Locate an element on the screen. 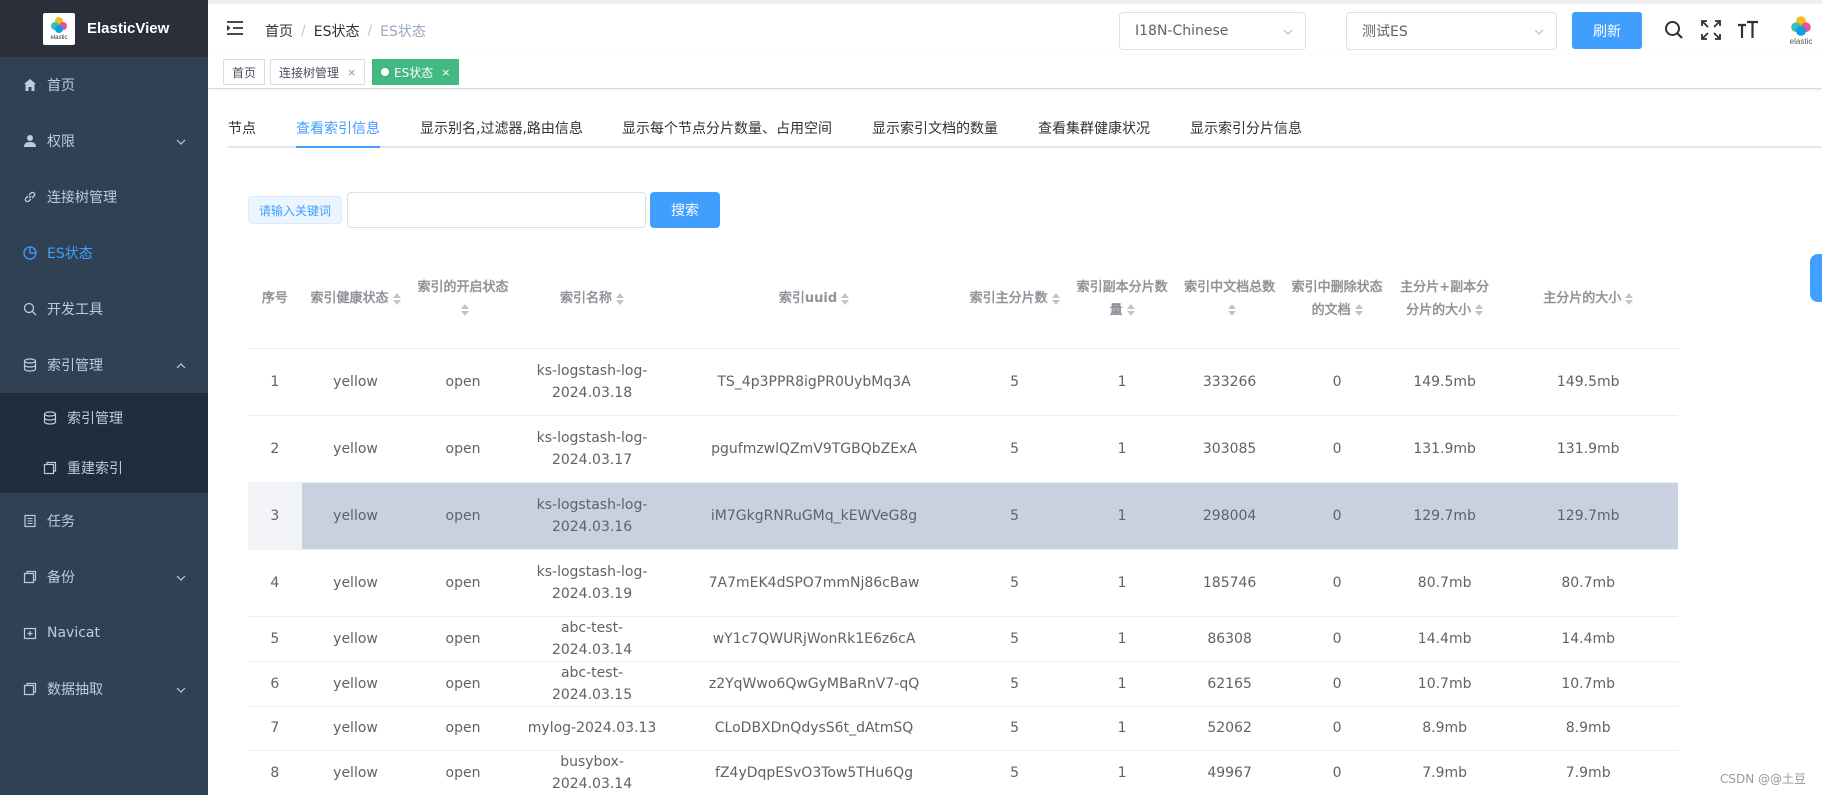  plus-box-icon is located at coordinates (30, 633).